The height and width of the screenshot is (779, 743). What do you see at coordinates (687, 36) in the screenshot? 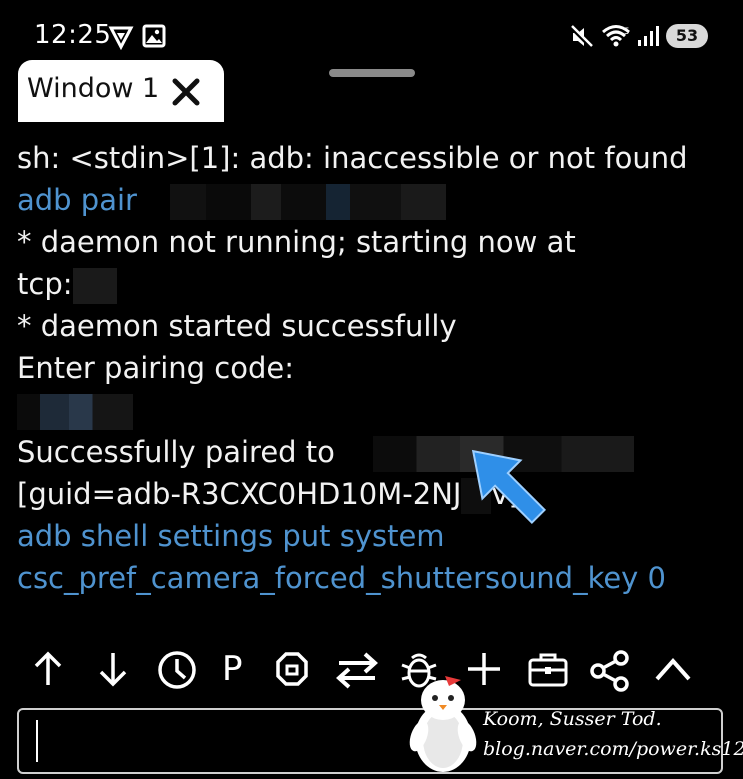
I see `battery-indicator: 53` at bounding box center [687, 36].